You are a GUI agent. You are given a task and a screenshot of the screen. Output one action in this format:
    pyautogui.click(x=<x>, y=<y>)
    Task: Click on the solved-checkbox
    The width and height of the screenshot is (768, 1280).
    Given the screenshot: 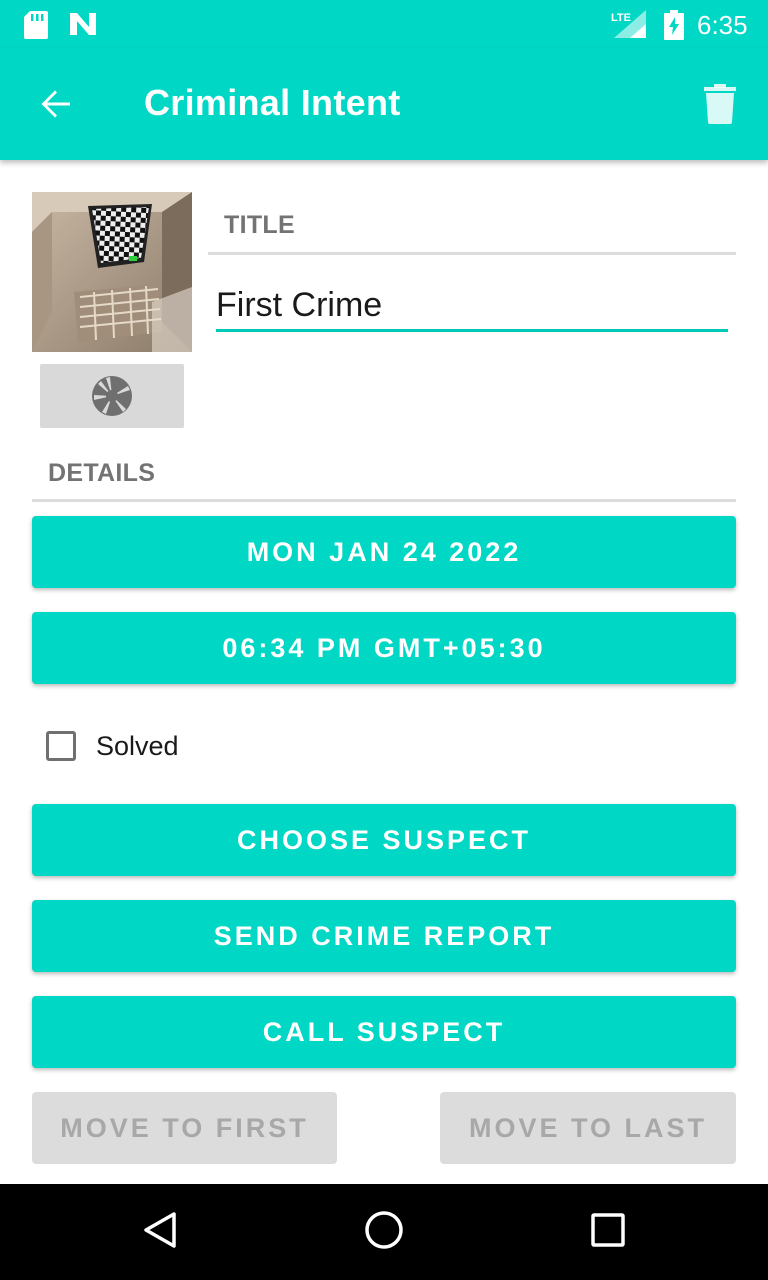 What is the action you would take?
    pyautogui.click(x=61, y=746)
    